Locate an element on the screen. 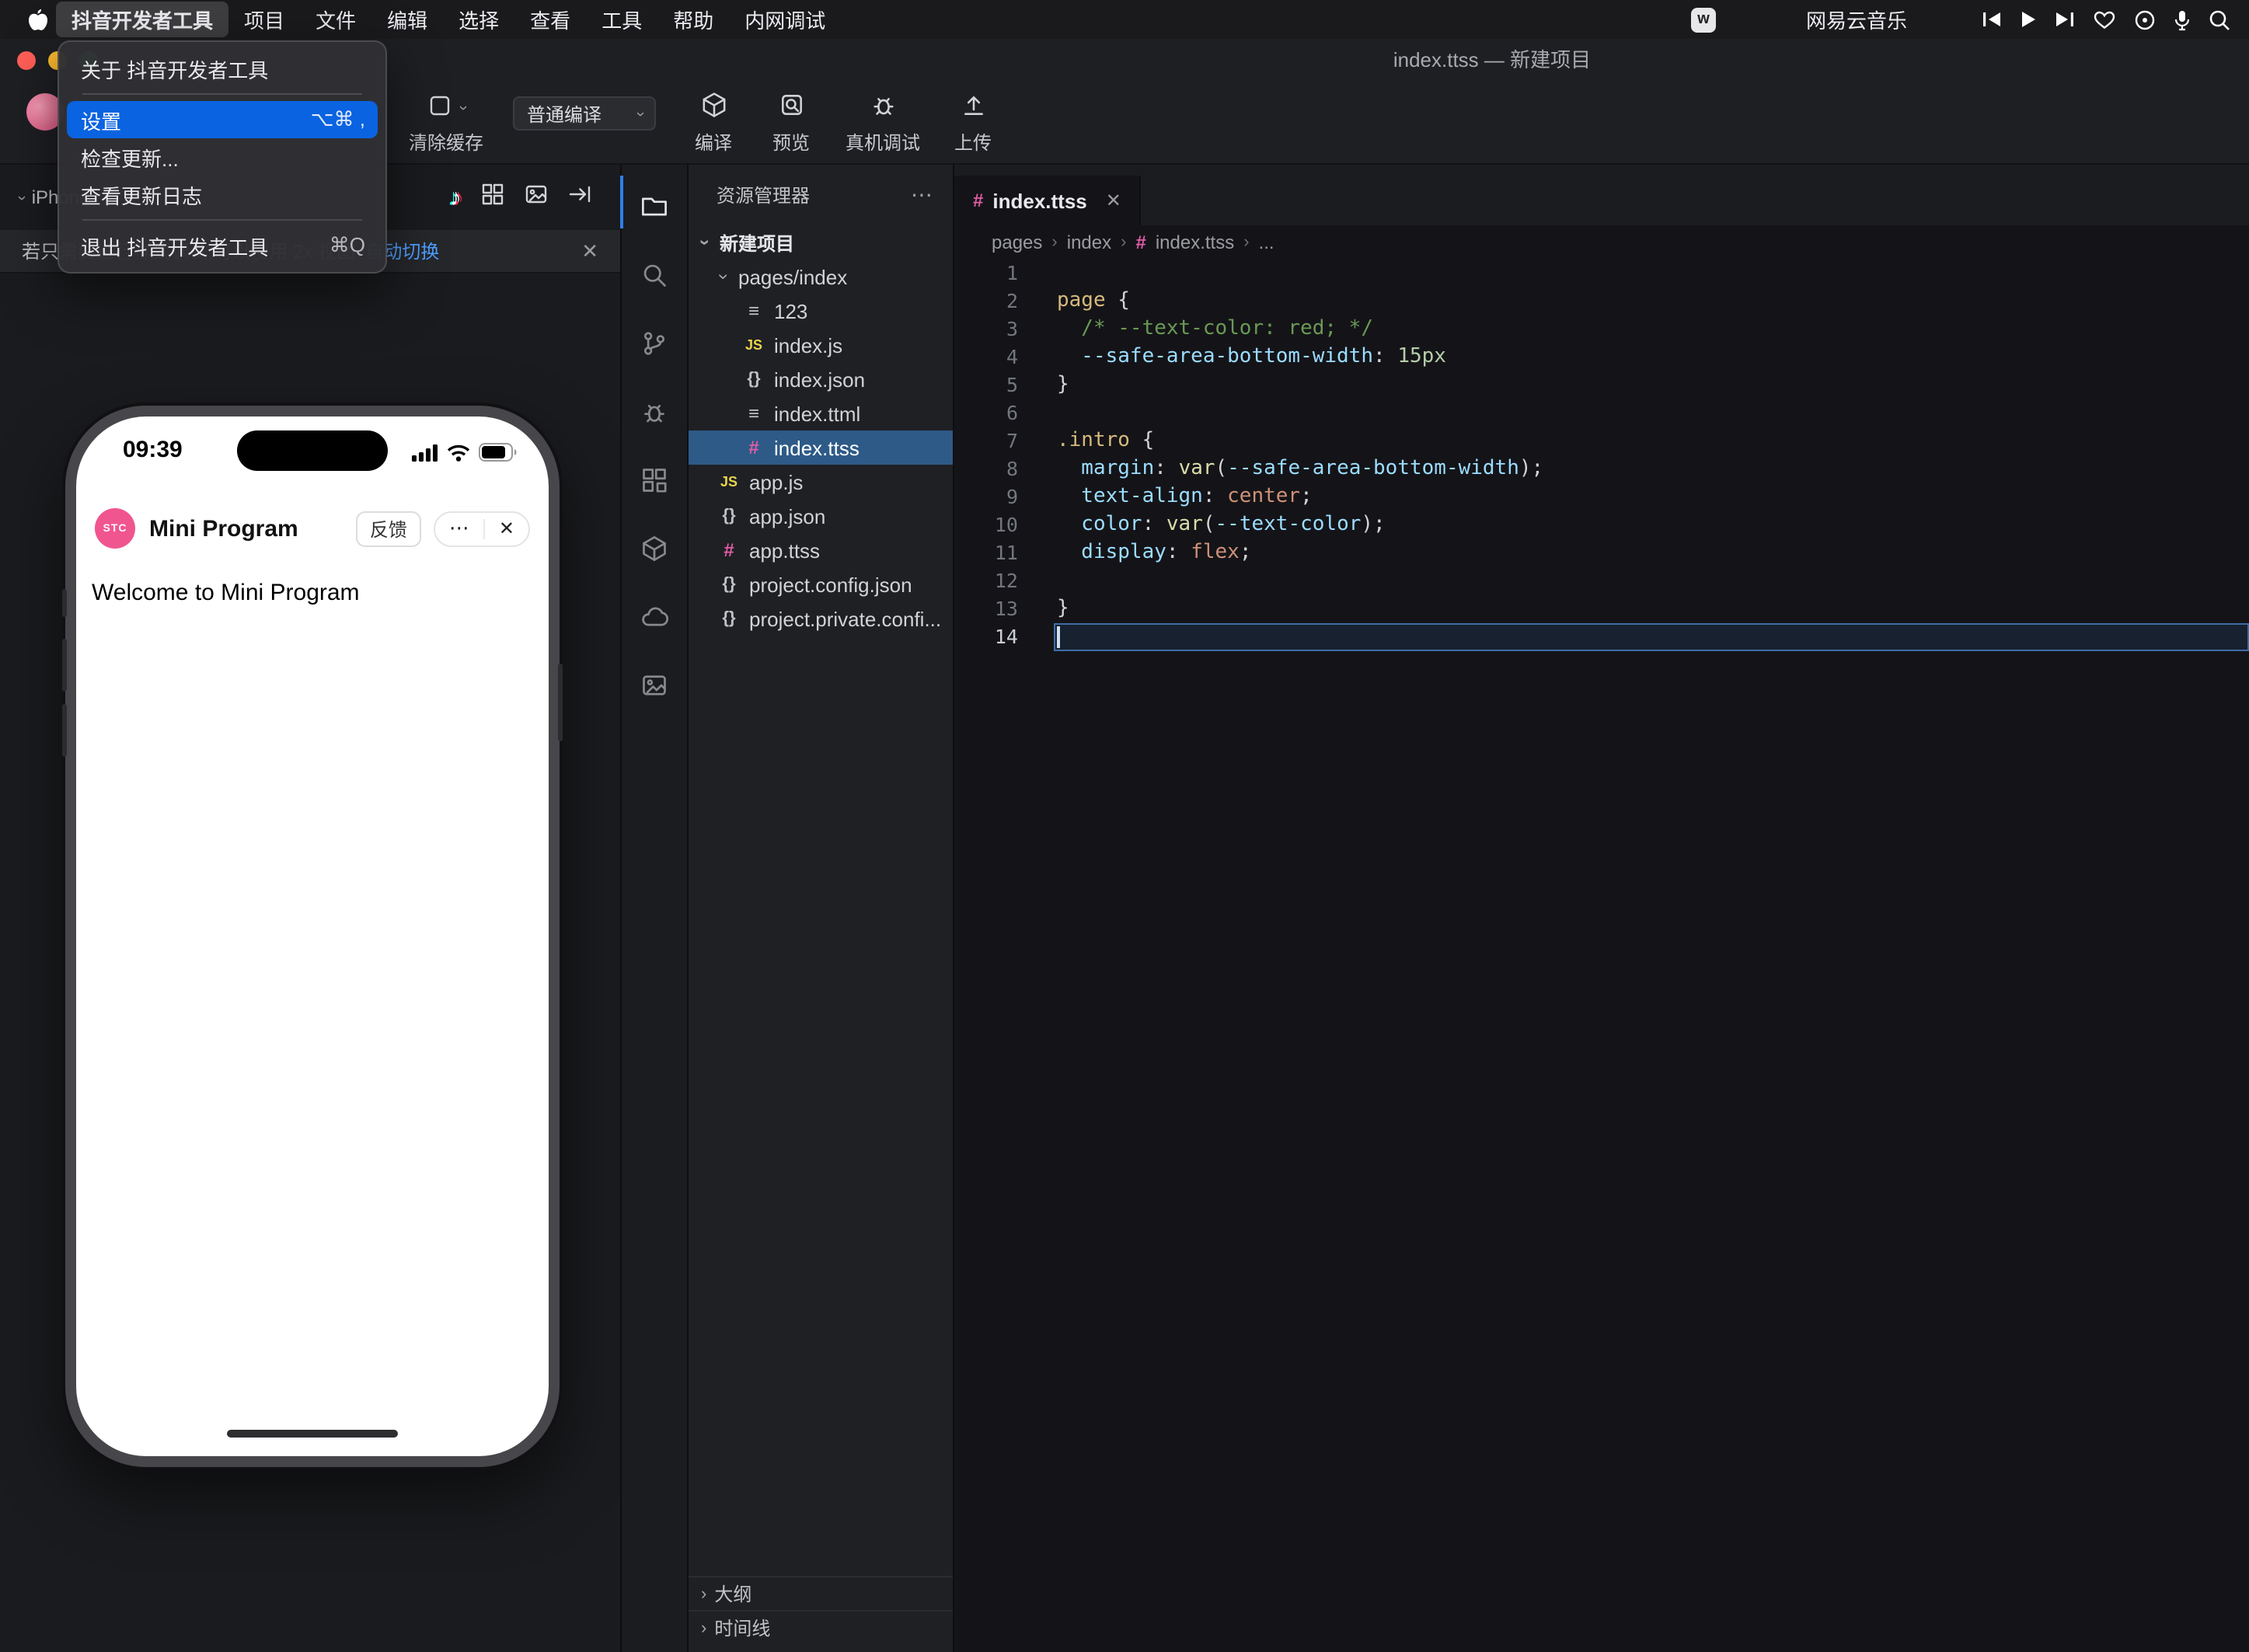 The image size is (2249, 1652). file-app.json: {} app.json is located at coordinates (821, 516).